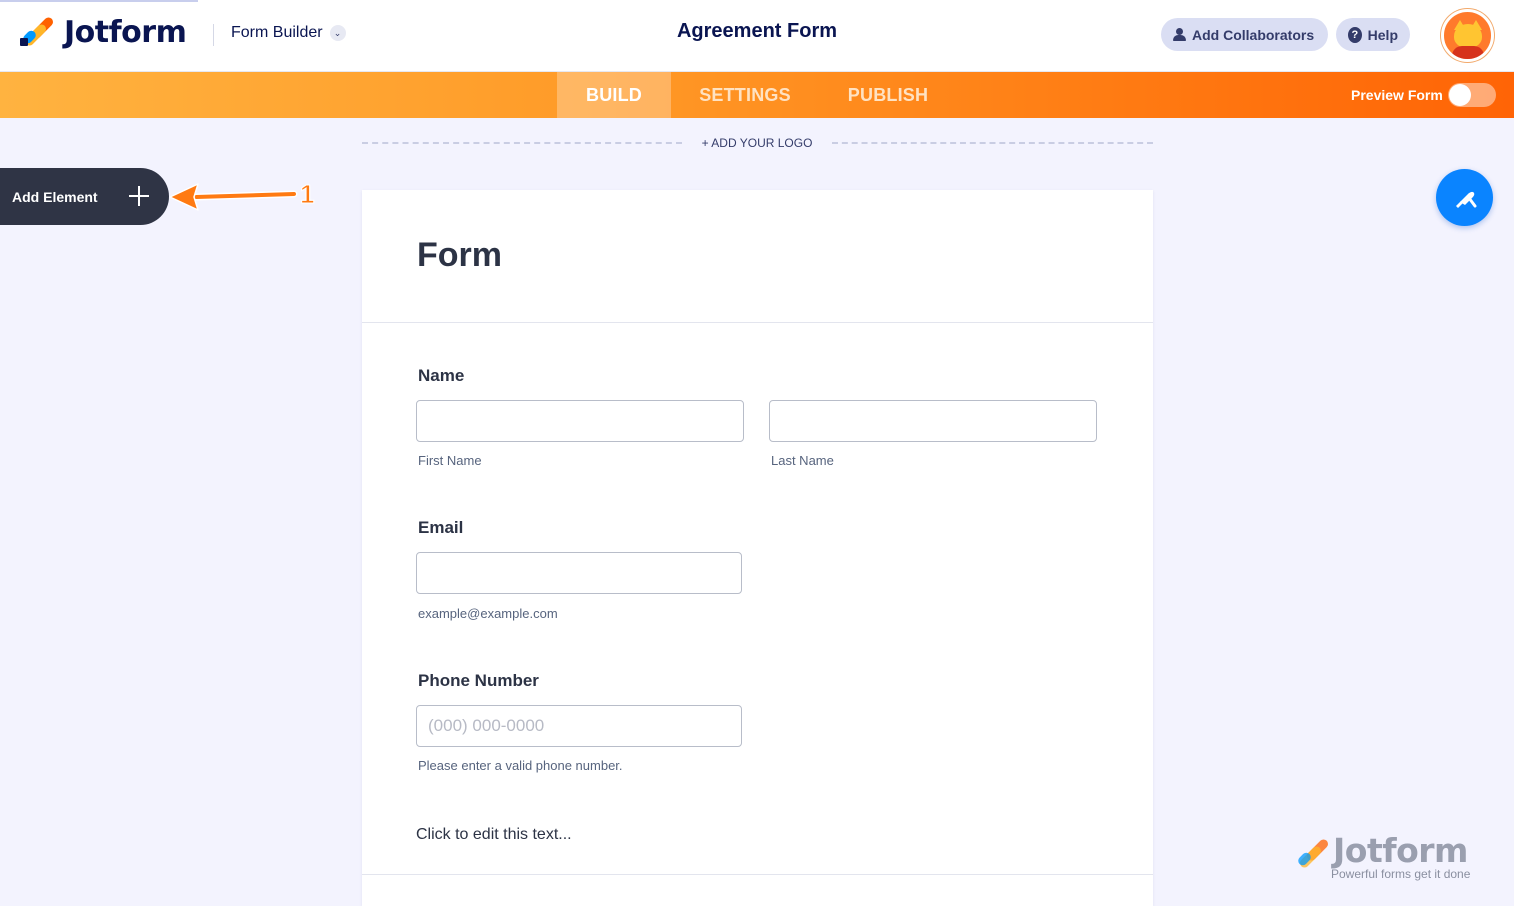  I want to click on user-icon, so click(1179, 34).